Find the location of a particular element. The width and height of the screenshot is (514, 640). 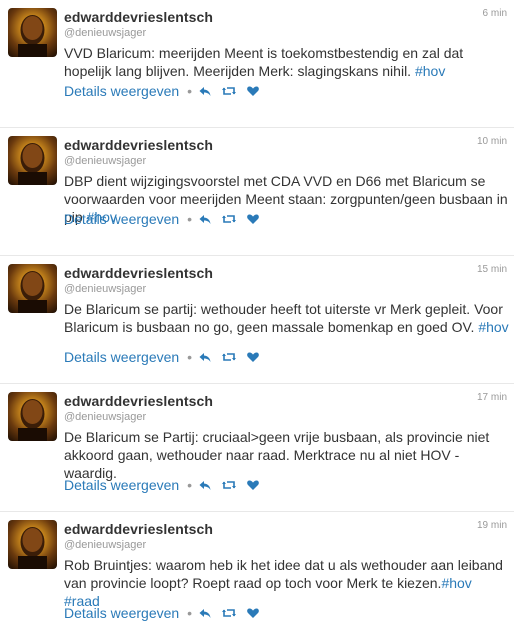

timestamp: 19 min is located at coordinates (492, 525).